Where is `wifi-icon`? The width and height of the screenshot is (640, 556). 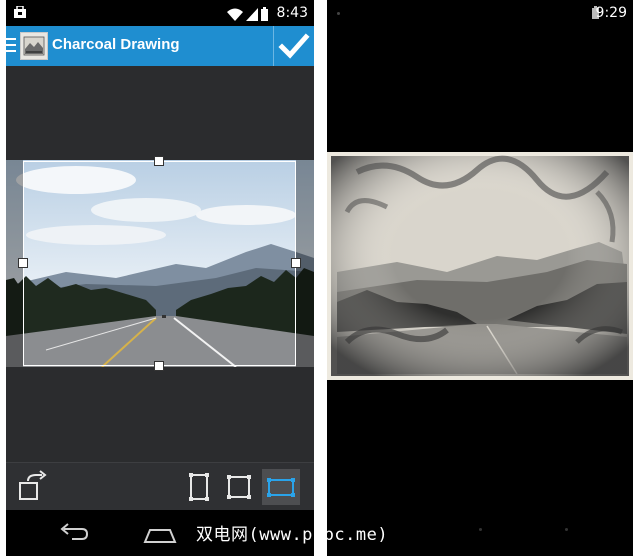
wifi-icon is located at coordinates (235, 14).